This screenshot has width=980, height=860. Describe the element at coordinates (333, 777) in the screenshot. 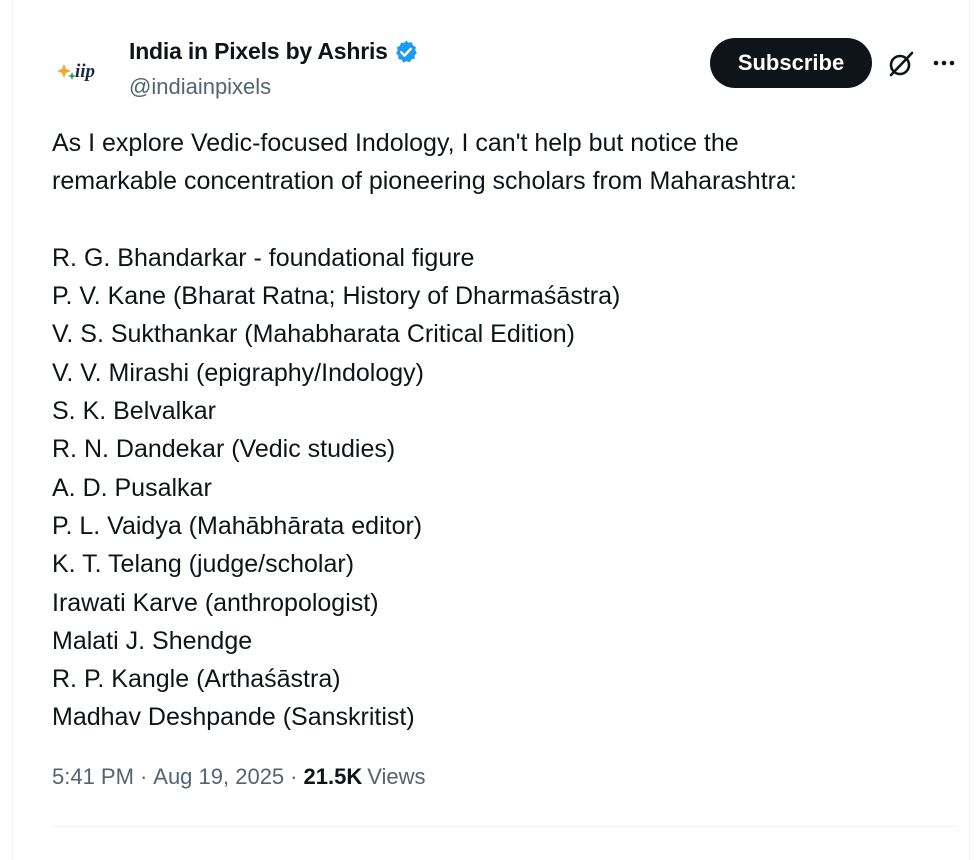

I see `views-count: 21.5K` at that location.